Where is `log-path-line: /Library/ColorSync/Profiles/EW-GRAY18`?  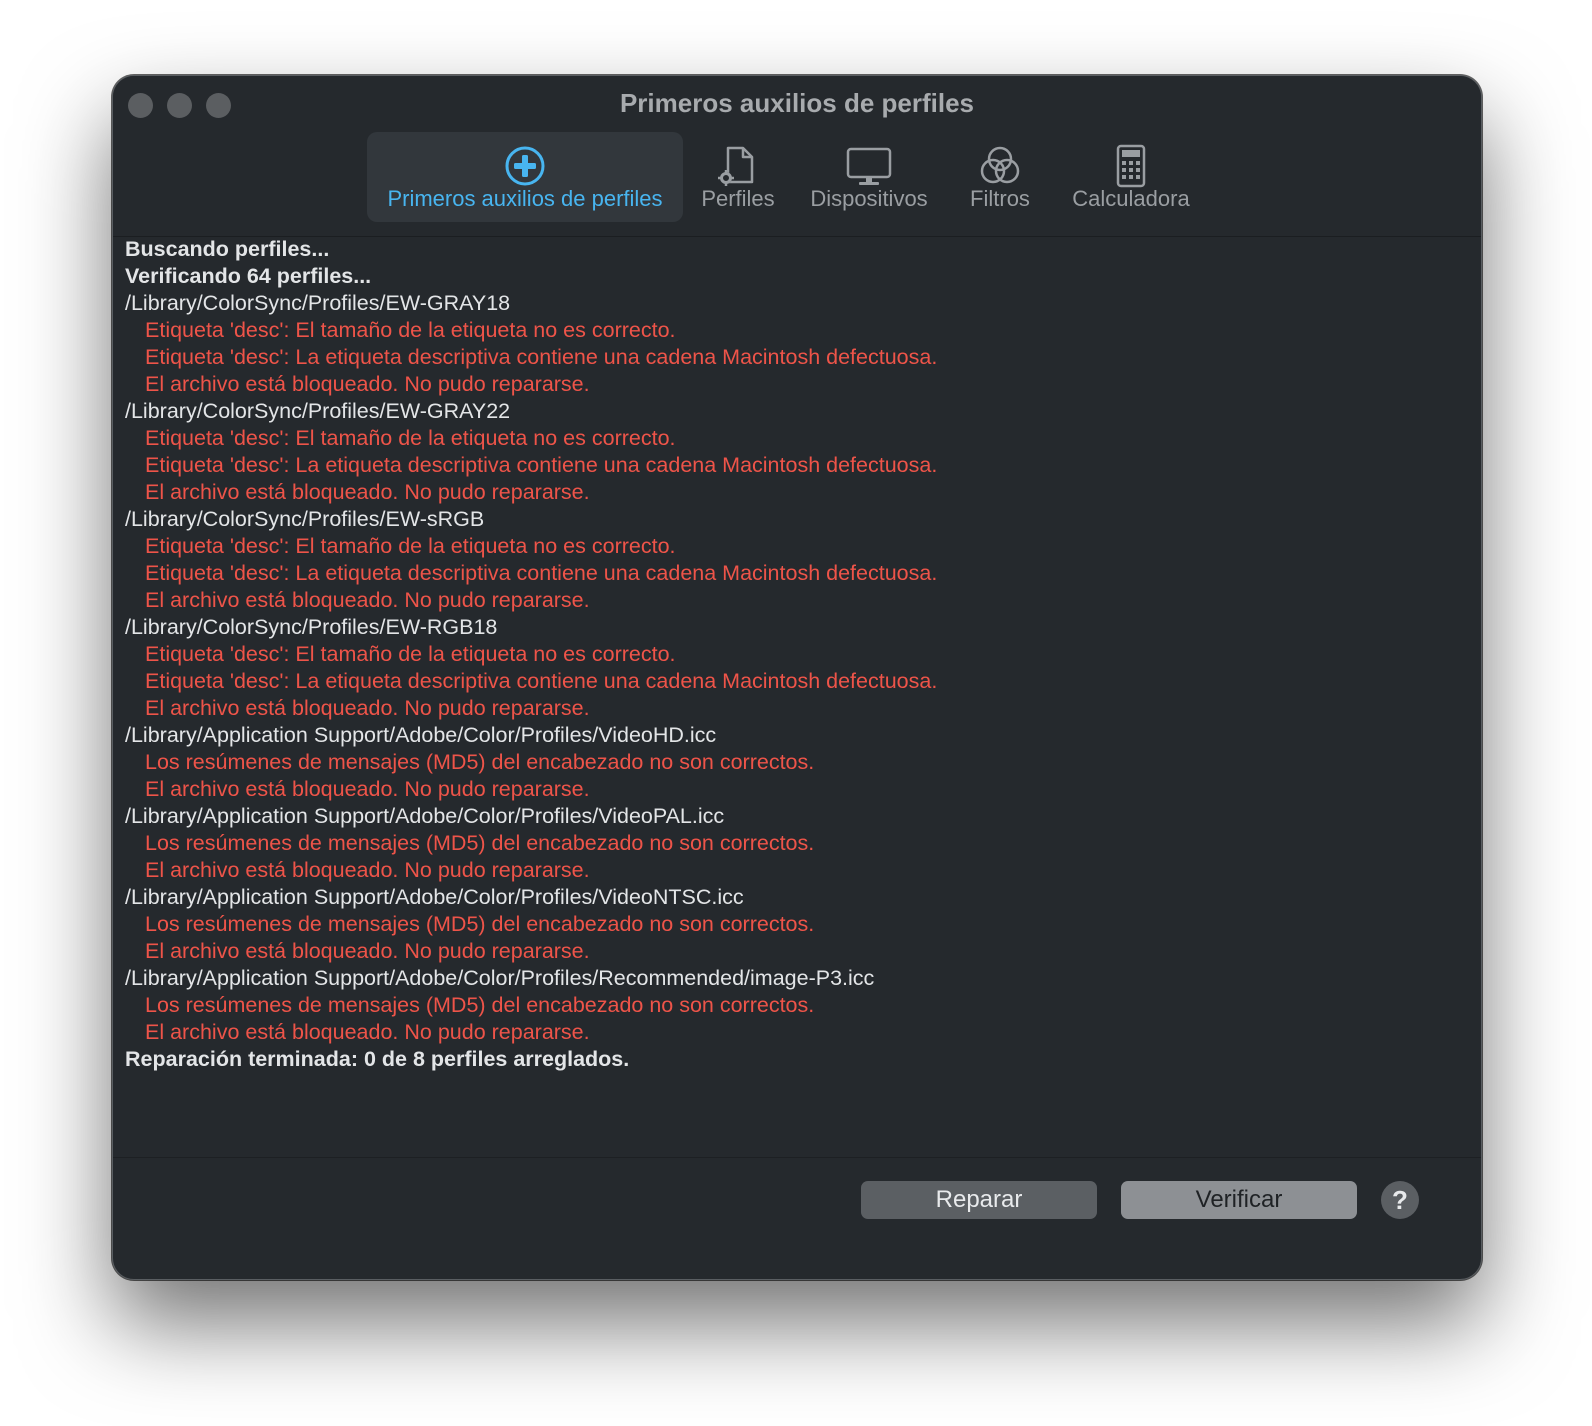
log-path-line: /Library/ColorSync/Profiles/EW-GRAY18 is located at coordinates (318, 303).